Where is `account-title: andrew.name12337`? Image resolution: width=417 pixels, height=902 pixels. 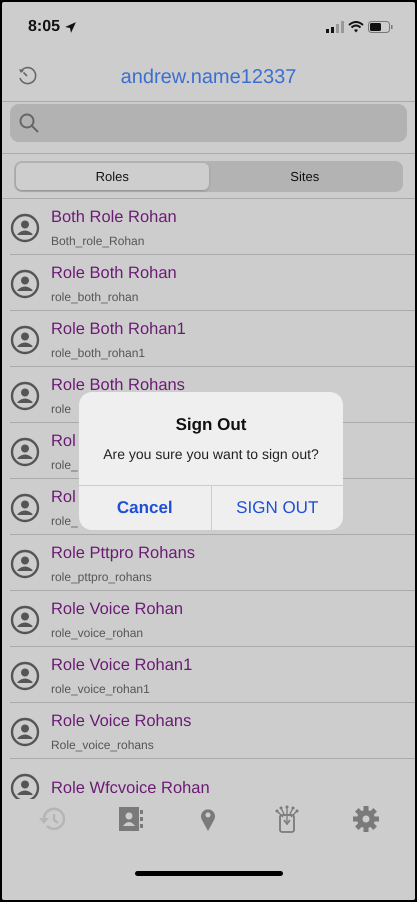 account-title: andrew.name12337 is located at coordinates (208, 77).